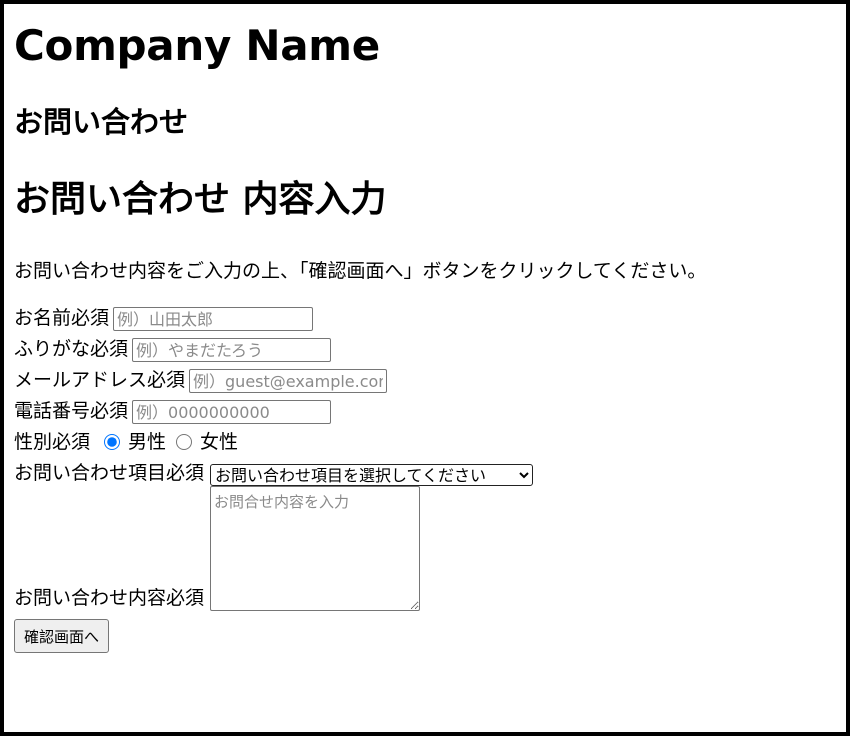 This screenshot has width=850, height=736. What do you see at coordinates (372, 475) in the screenshot?
I see `inquiry-type-select: お問い合わせ項目を選択してください` at bounding box center [372, 475].